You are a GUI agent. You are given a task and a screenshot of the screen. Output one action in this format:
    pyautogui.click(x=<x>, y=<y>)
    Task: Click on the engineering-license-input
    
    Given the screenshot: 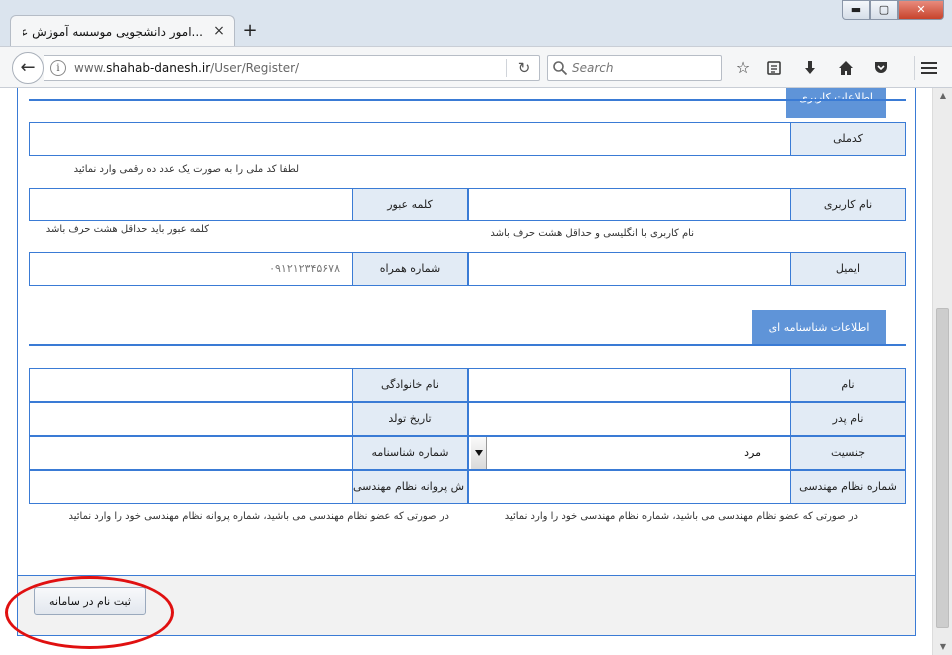 What is the action you would take?
    pyautogui.click(x=191, y=487)
    